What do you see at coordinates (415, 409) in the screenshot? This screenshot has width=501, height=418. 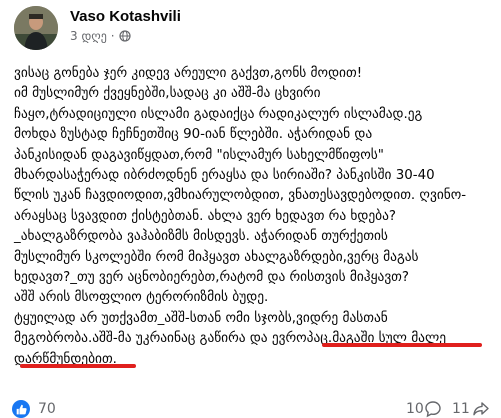 I see `comment-count: 10` at bounding box center [415, 409].